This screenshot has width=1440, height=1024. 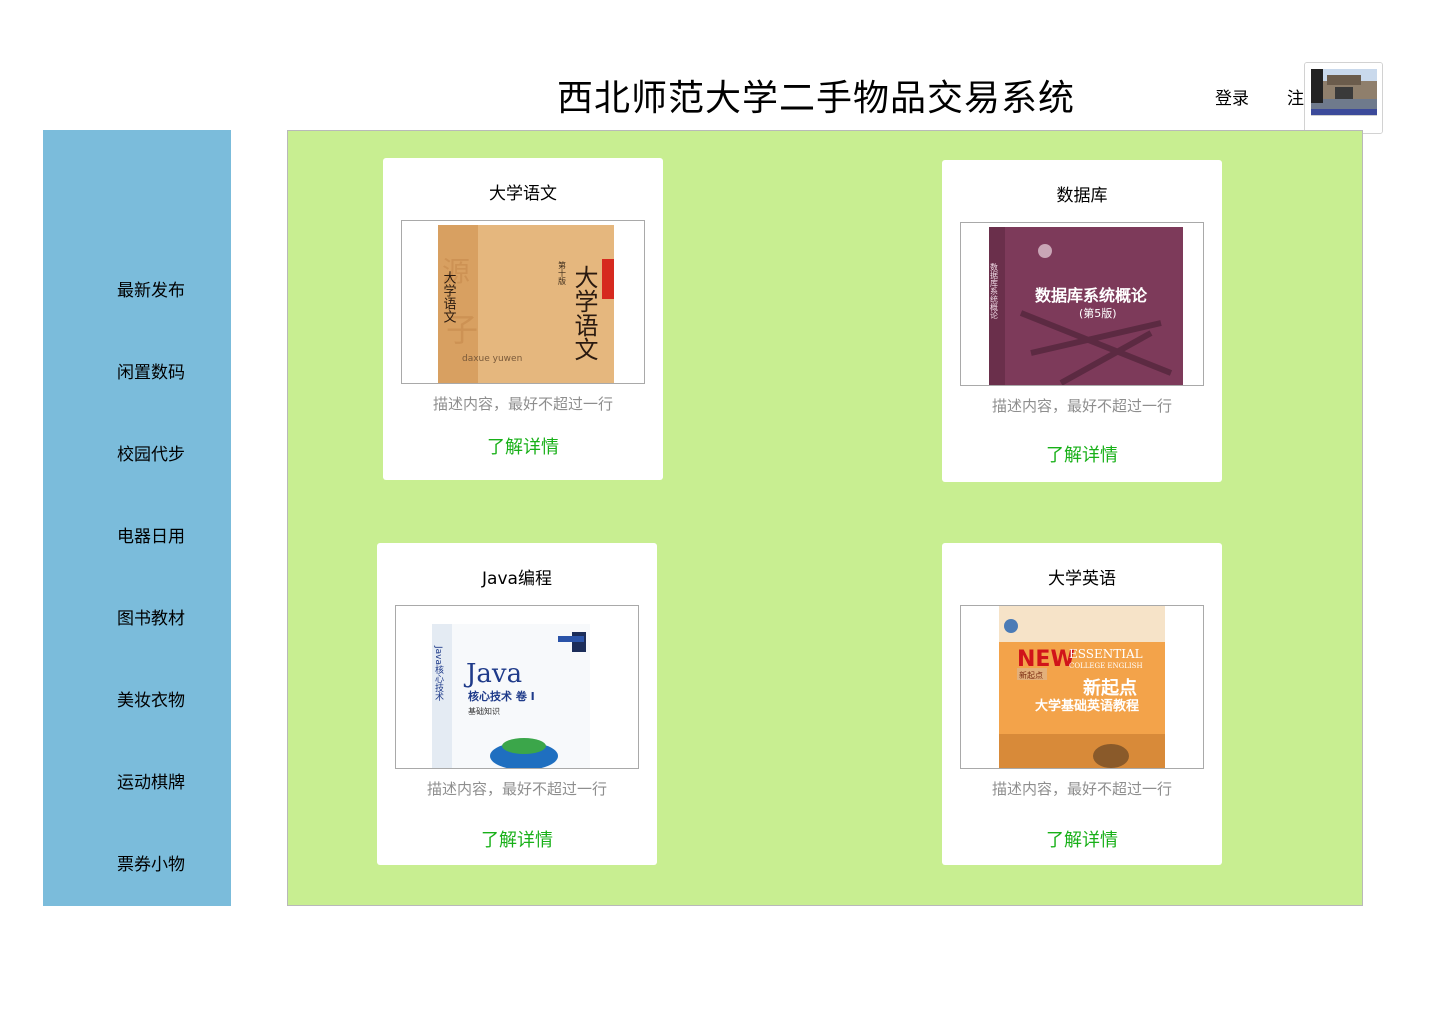 What do you see at coordinates (137, 537) in the screenshot?
I see `sidebar-item-appliances: 电器日用` at bounding box center [137, 537].